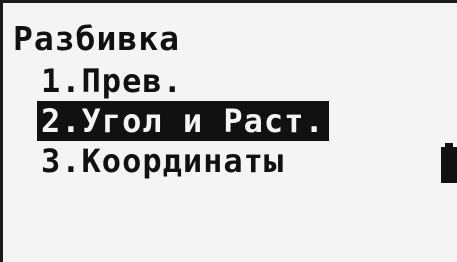  What do you see at coordinates (449, 163) in the screenshot?
I see `battery-icon` at bounding box center [449, 163].